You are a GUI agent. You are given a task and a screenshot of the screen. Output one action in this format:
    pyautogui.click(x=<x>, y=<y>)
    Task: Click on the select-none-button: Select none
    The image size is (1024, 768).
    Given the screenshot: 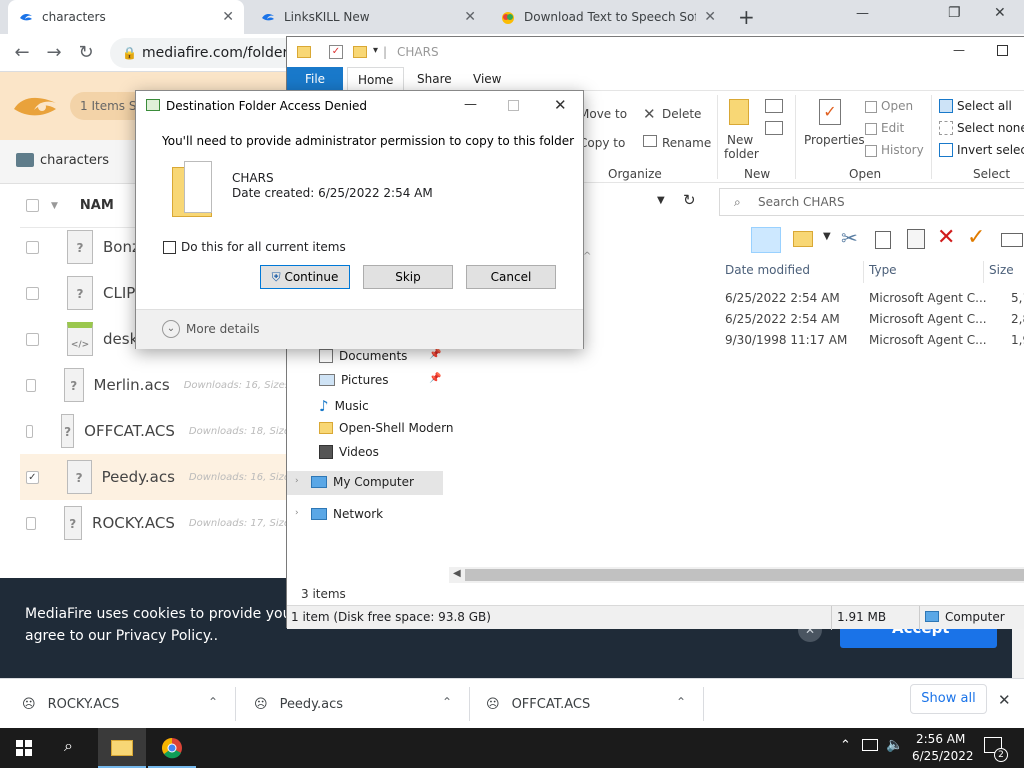 What is the action you would take?
    pyautogui.click(x=990, y=128)
    